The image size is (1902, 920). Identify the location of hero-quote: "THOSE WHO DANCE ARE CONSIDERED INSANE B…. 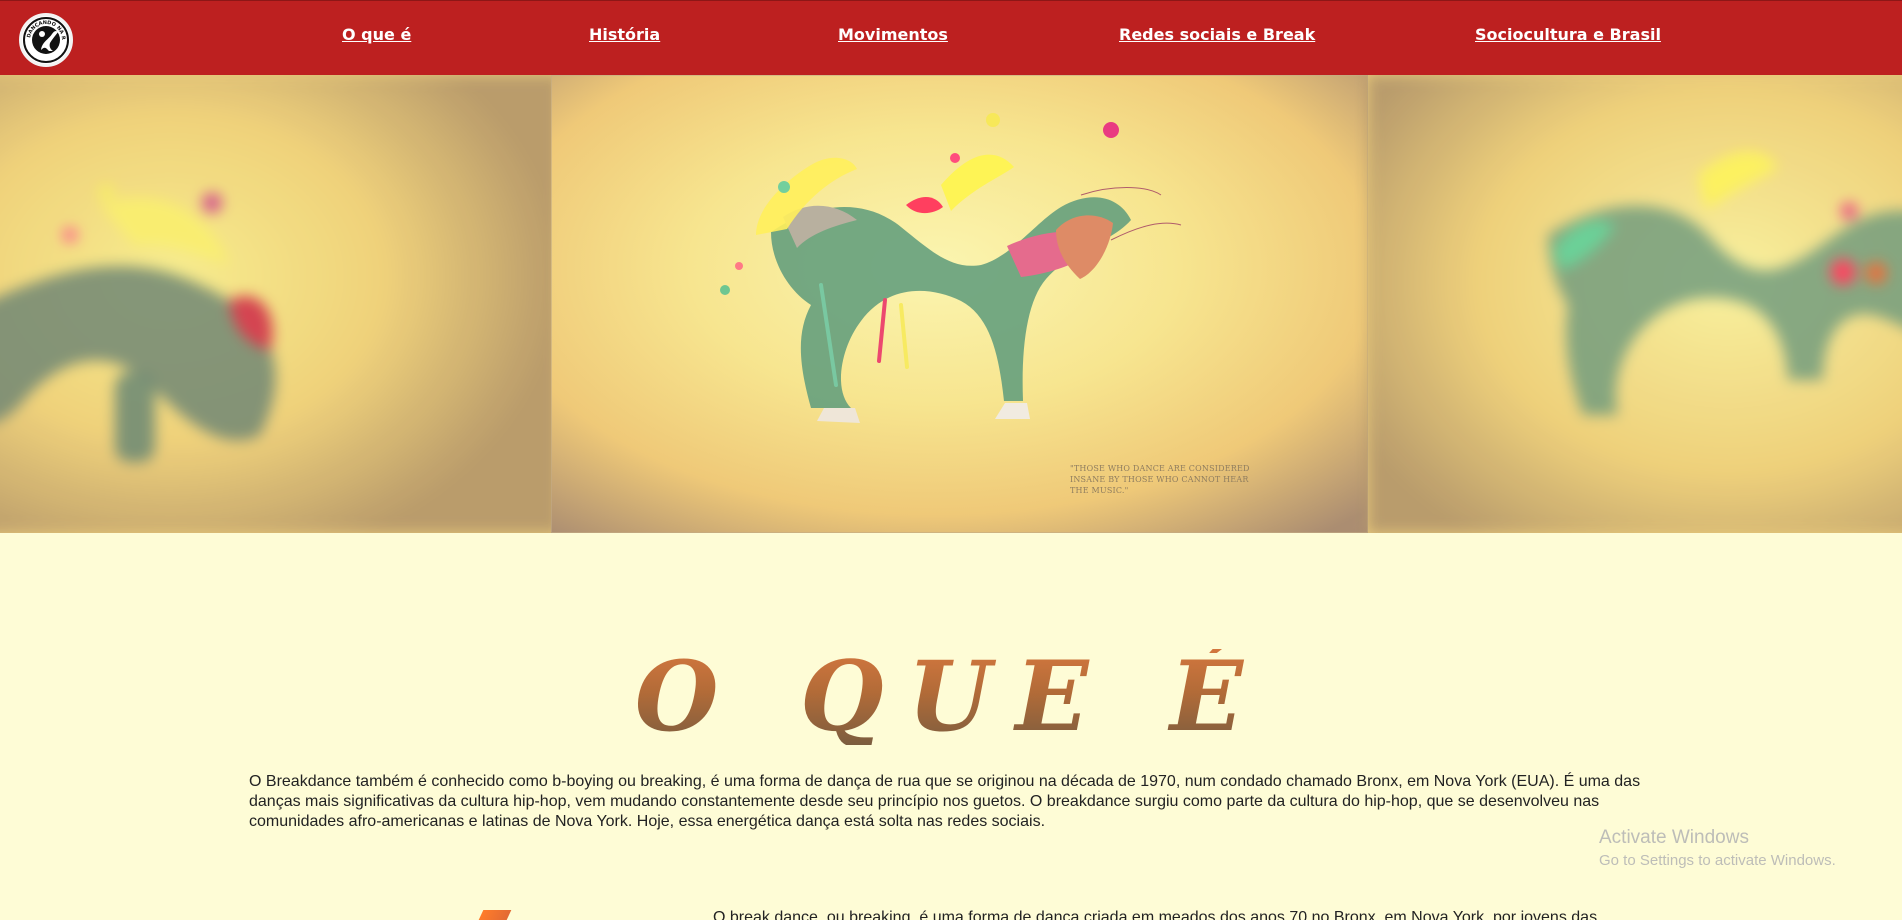
(1160, 479).